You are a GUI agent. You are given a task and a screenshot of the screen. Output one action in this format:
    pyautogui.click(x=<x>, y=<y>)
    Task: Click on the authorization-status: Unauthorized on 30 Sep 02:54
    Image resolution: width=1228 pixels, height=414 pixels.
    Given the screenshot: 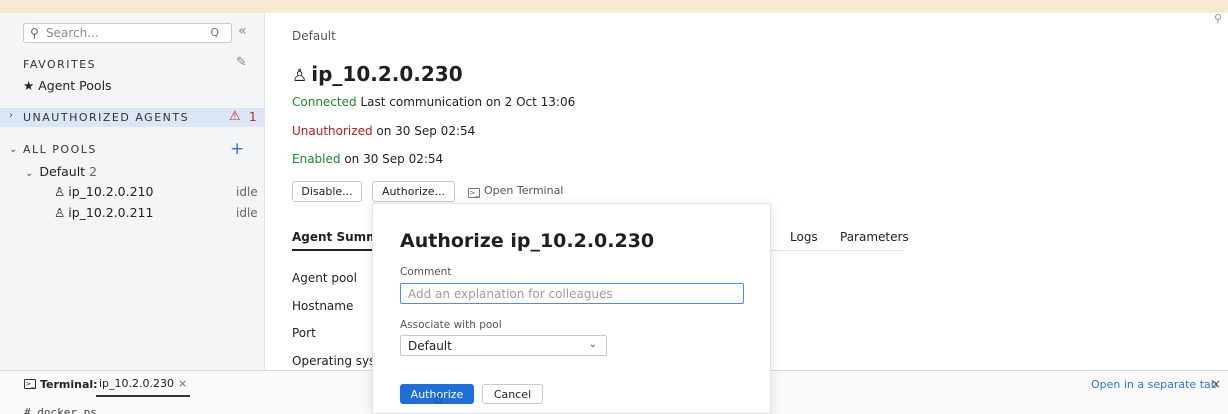 What is the action you would take?
    pyautogui.click(x=383, y=131)
    